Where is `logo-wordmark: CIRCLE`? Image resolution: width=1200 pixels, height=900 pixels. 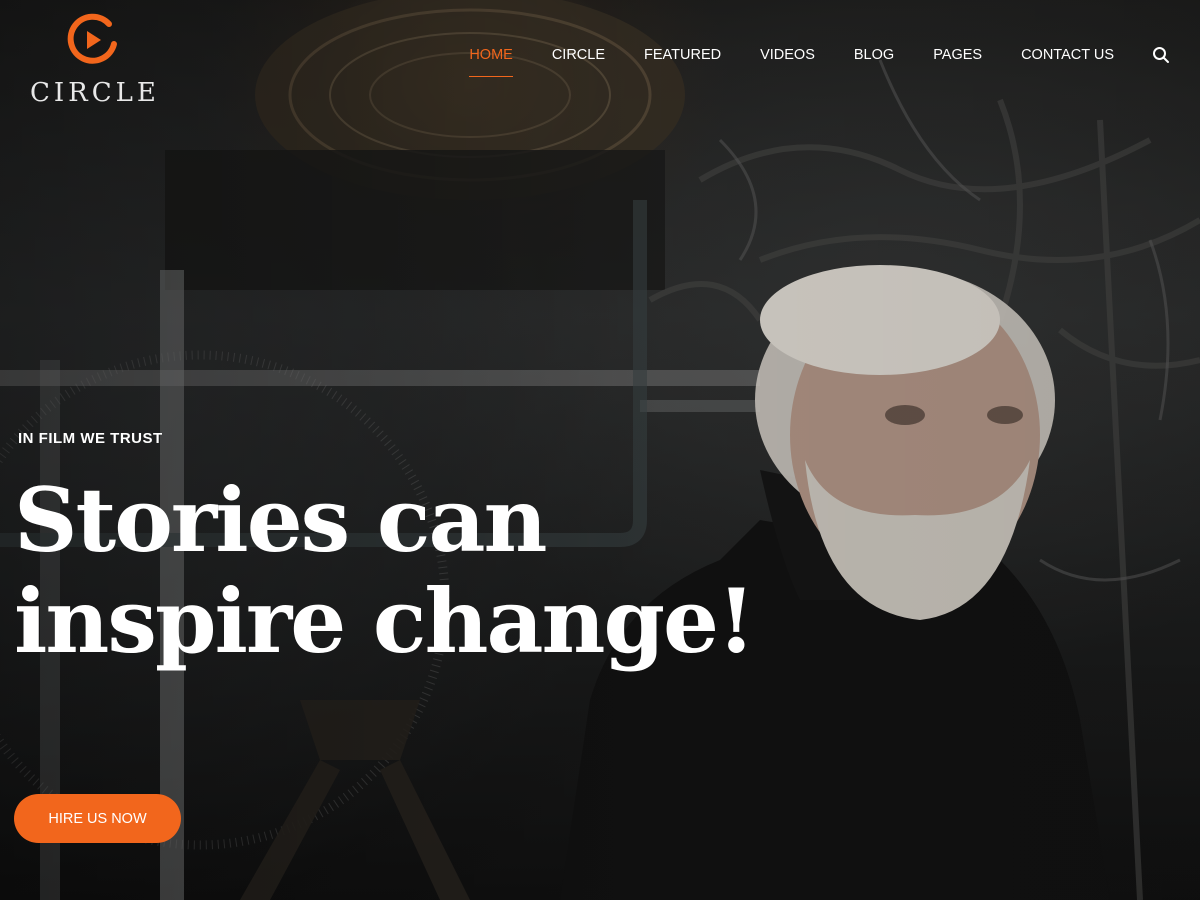
logo-wordmark: CIRCLE is located at coordinates (95, 93).